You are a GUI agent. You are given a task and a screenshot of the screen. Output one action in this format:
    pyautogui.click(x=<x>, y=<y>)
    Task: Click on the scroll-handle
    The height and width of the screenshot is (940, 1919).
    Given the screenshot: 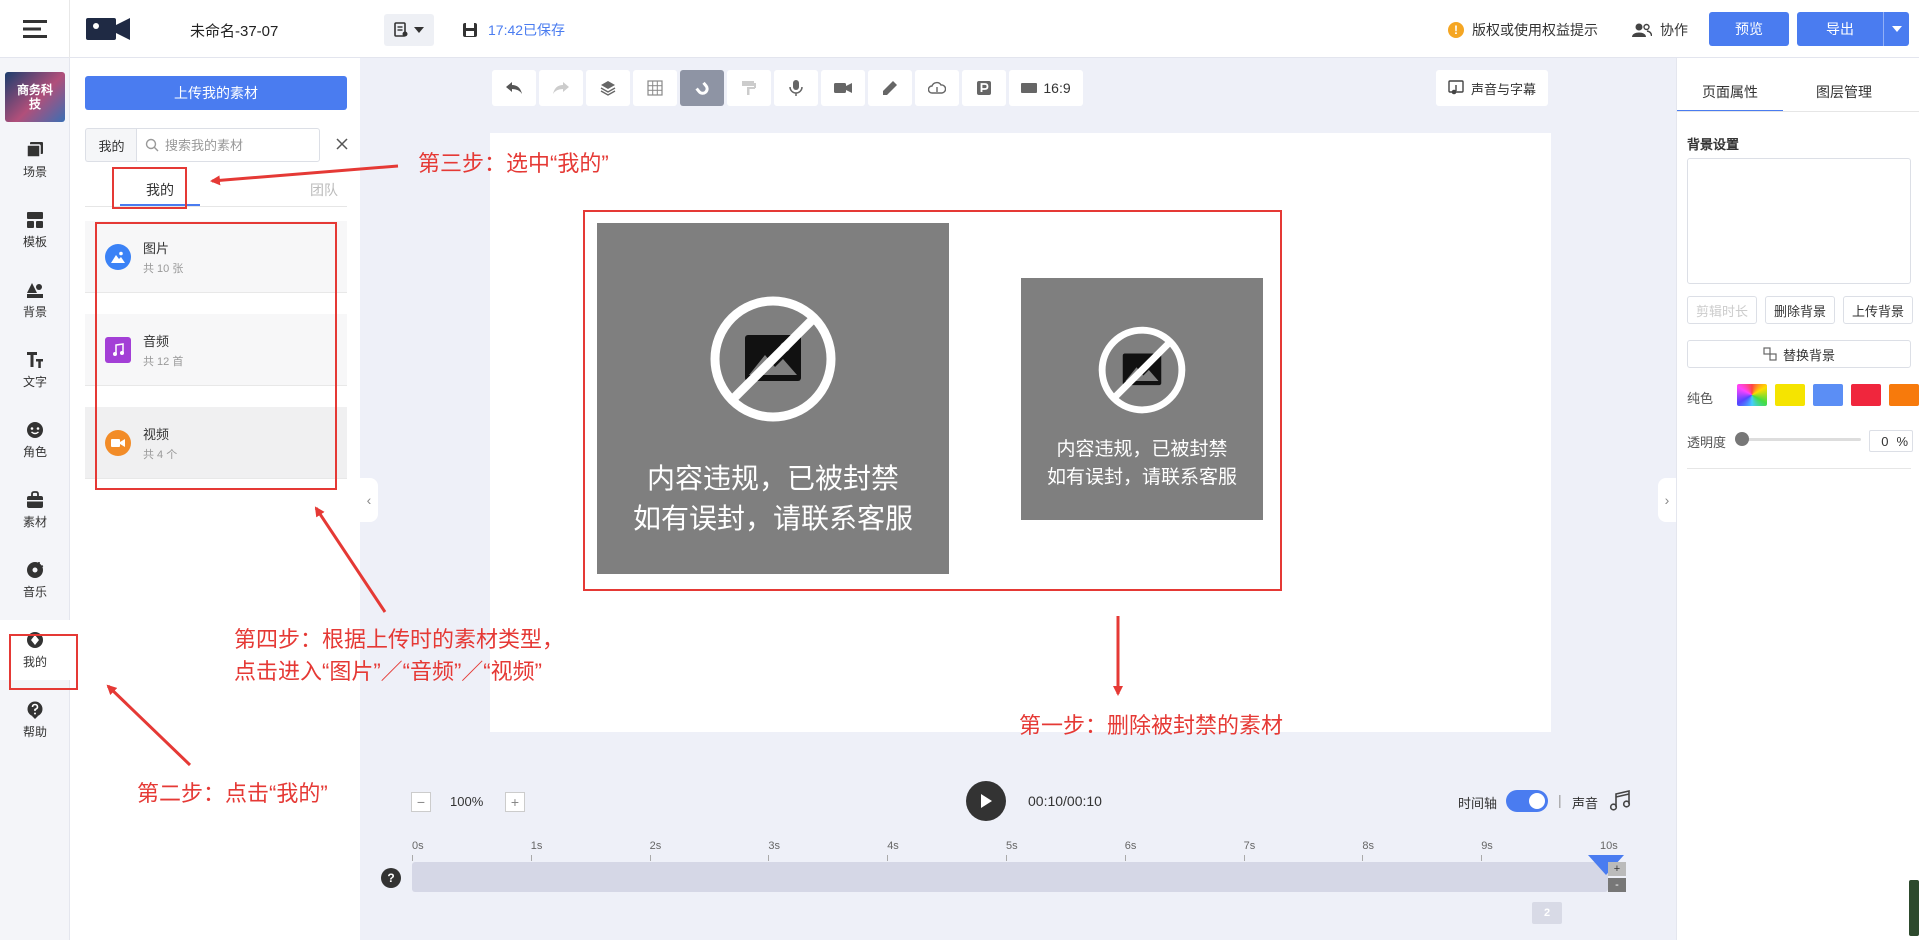 What is the action you would take?
    pyautogui.click(x=1914, y=908)
    